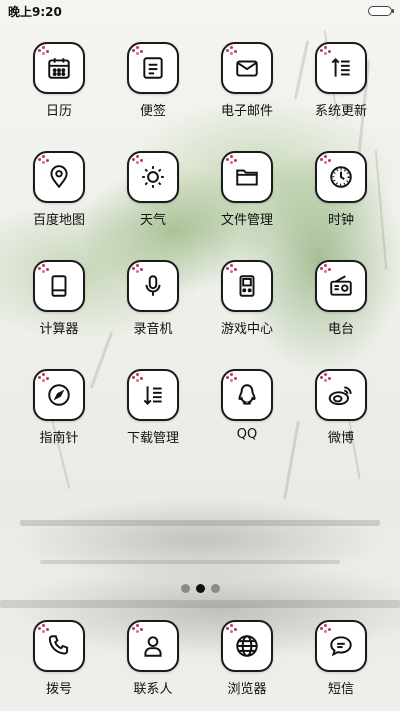 This screenshot has height=711, width=400. What do you see at coordinates (200, 665) in the screenshot?
I see `dock: 拨号 联系人 浏览器 短信` at bounding box center [200, 665].